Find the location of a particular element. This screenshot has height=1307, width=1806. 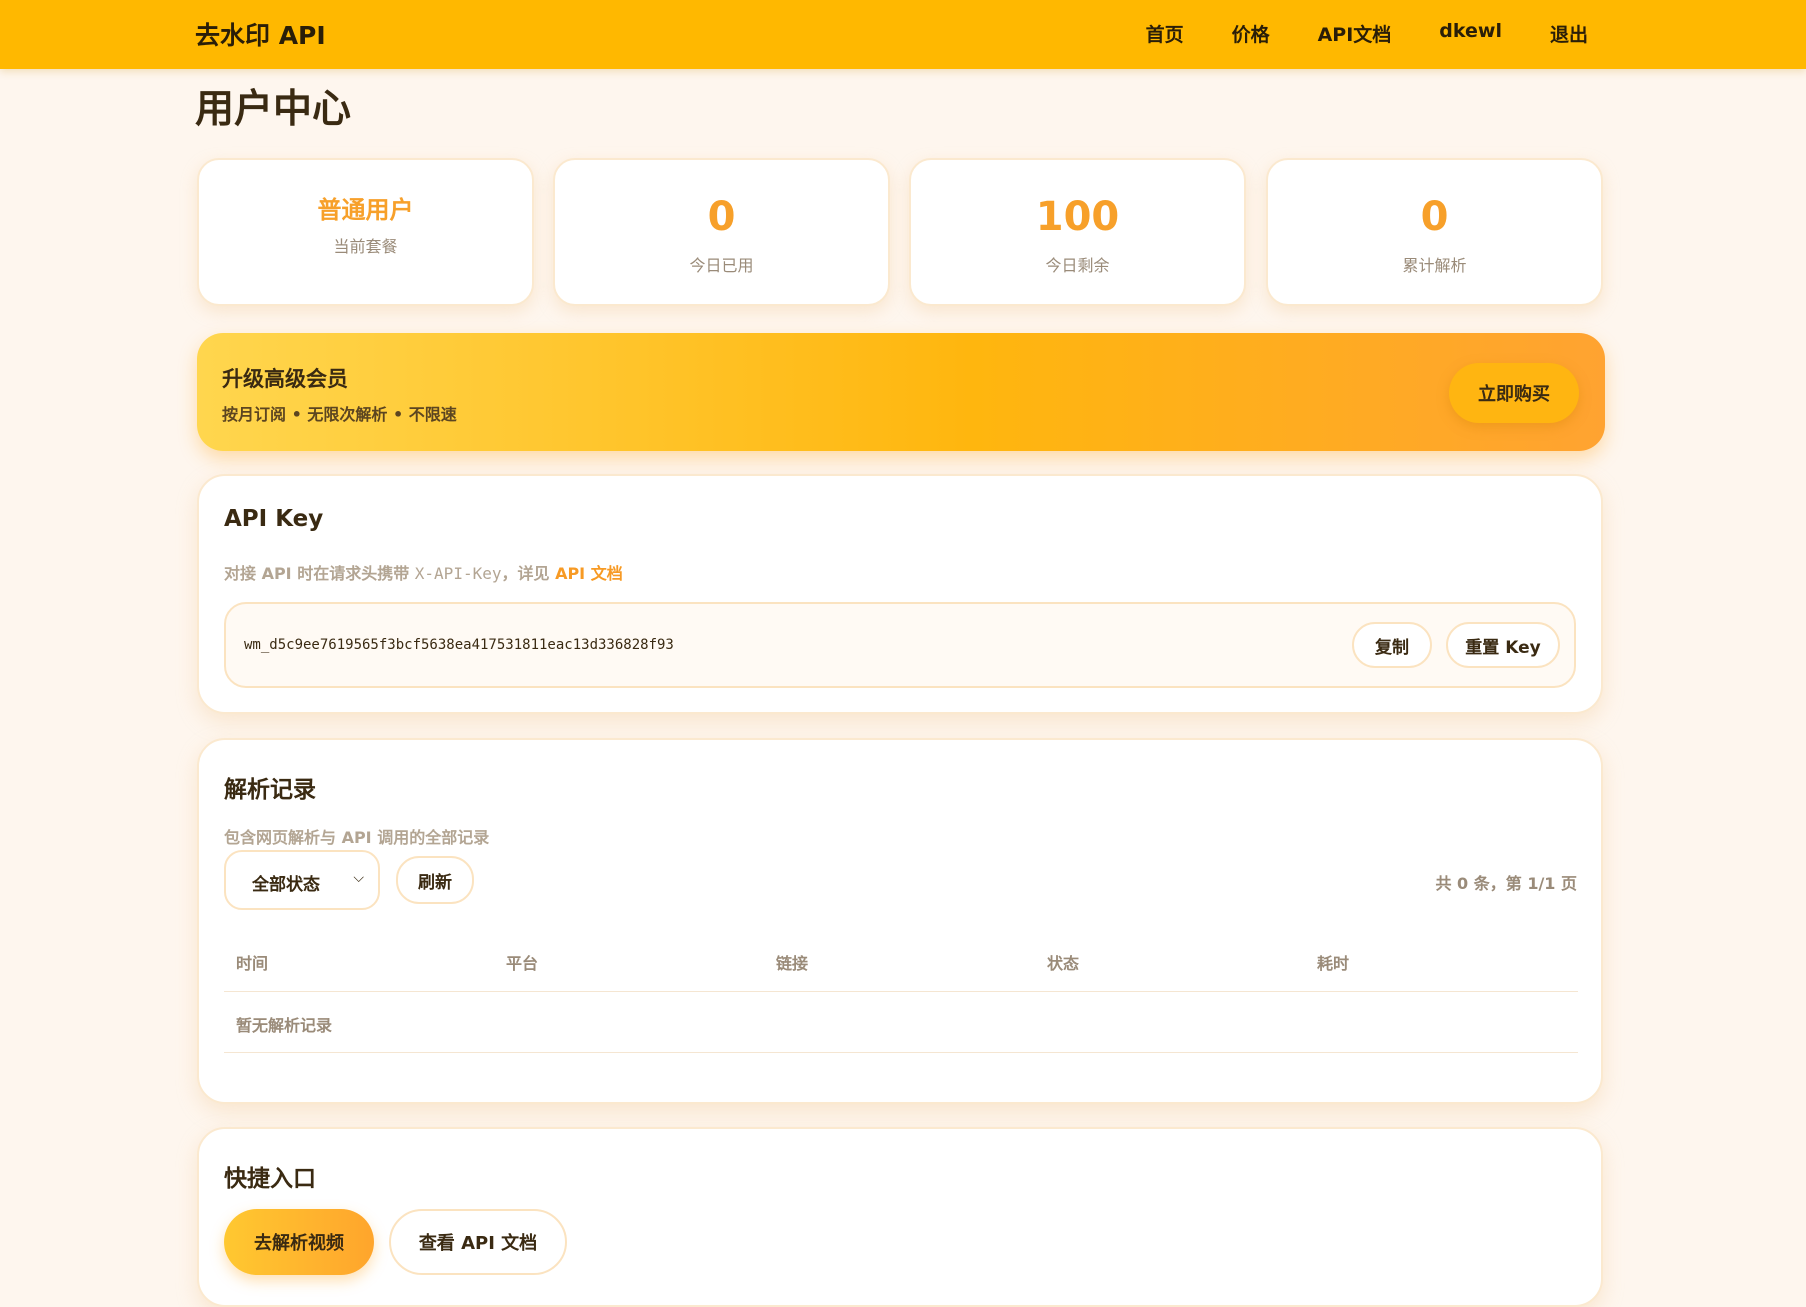

records-title: 解析记录 is located at coordinates (270, 790).